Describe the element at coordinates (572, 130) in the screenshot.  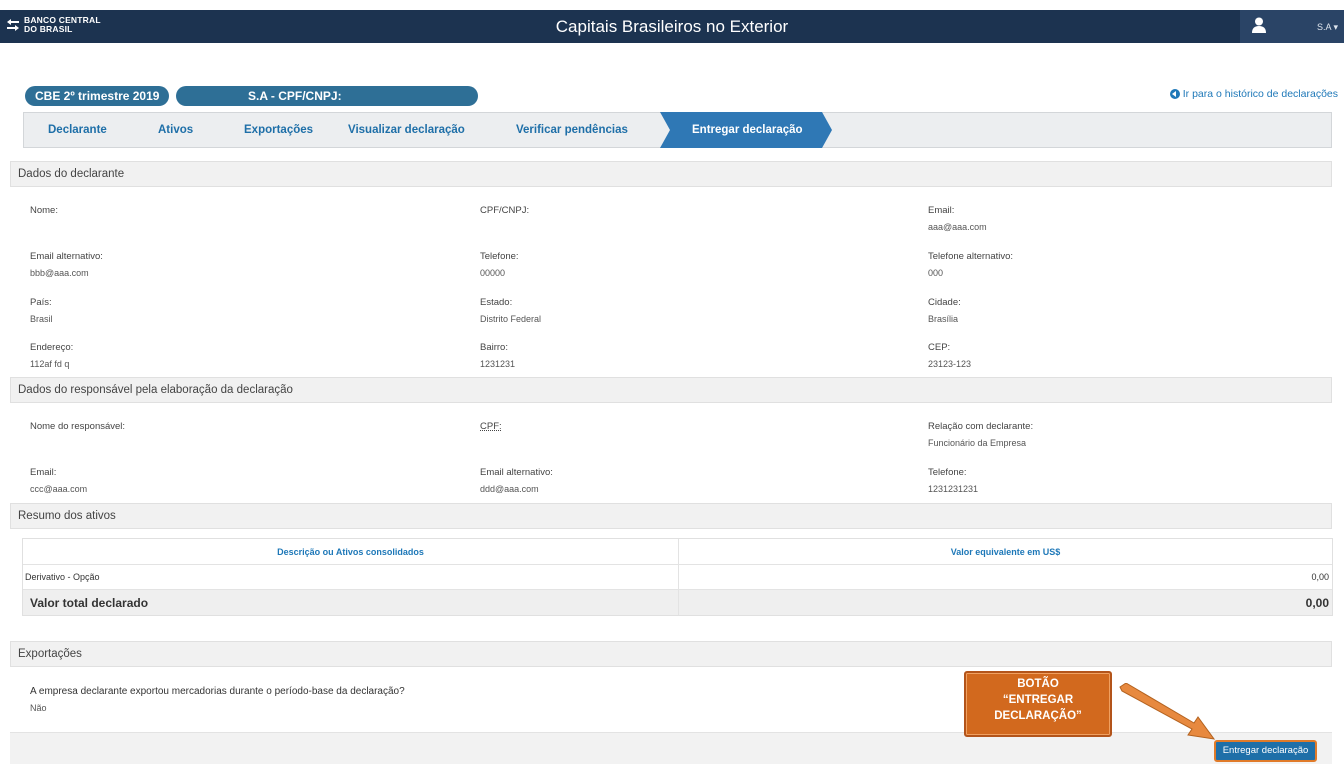
I see `step-verificar-pendencias: Verificar pendências` at that location.